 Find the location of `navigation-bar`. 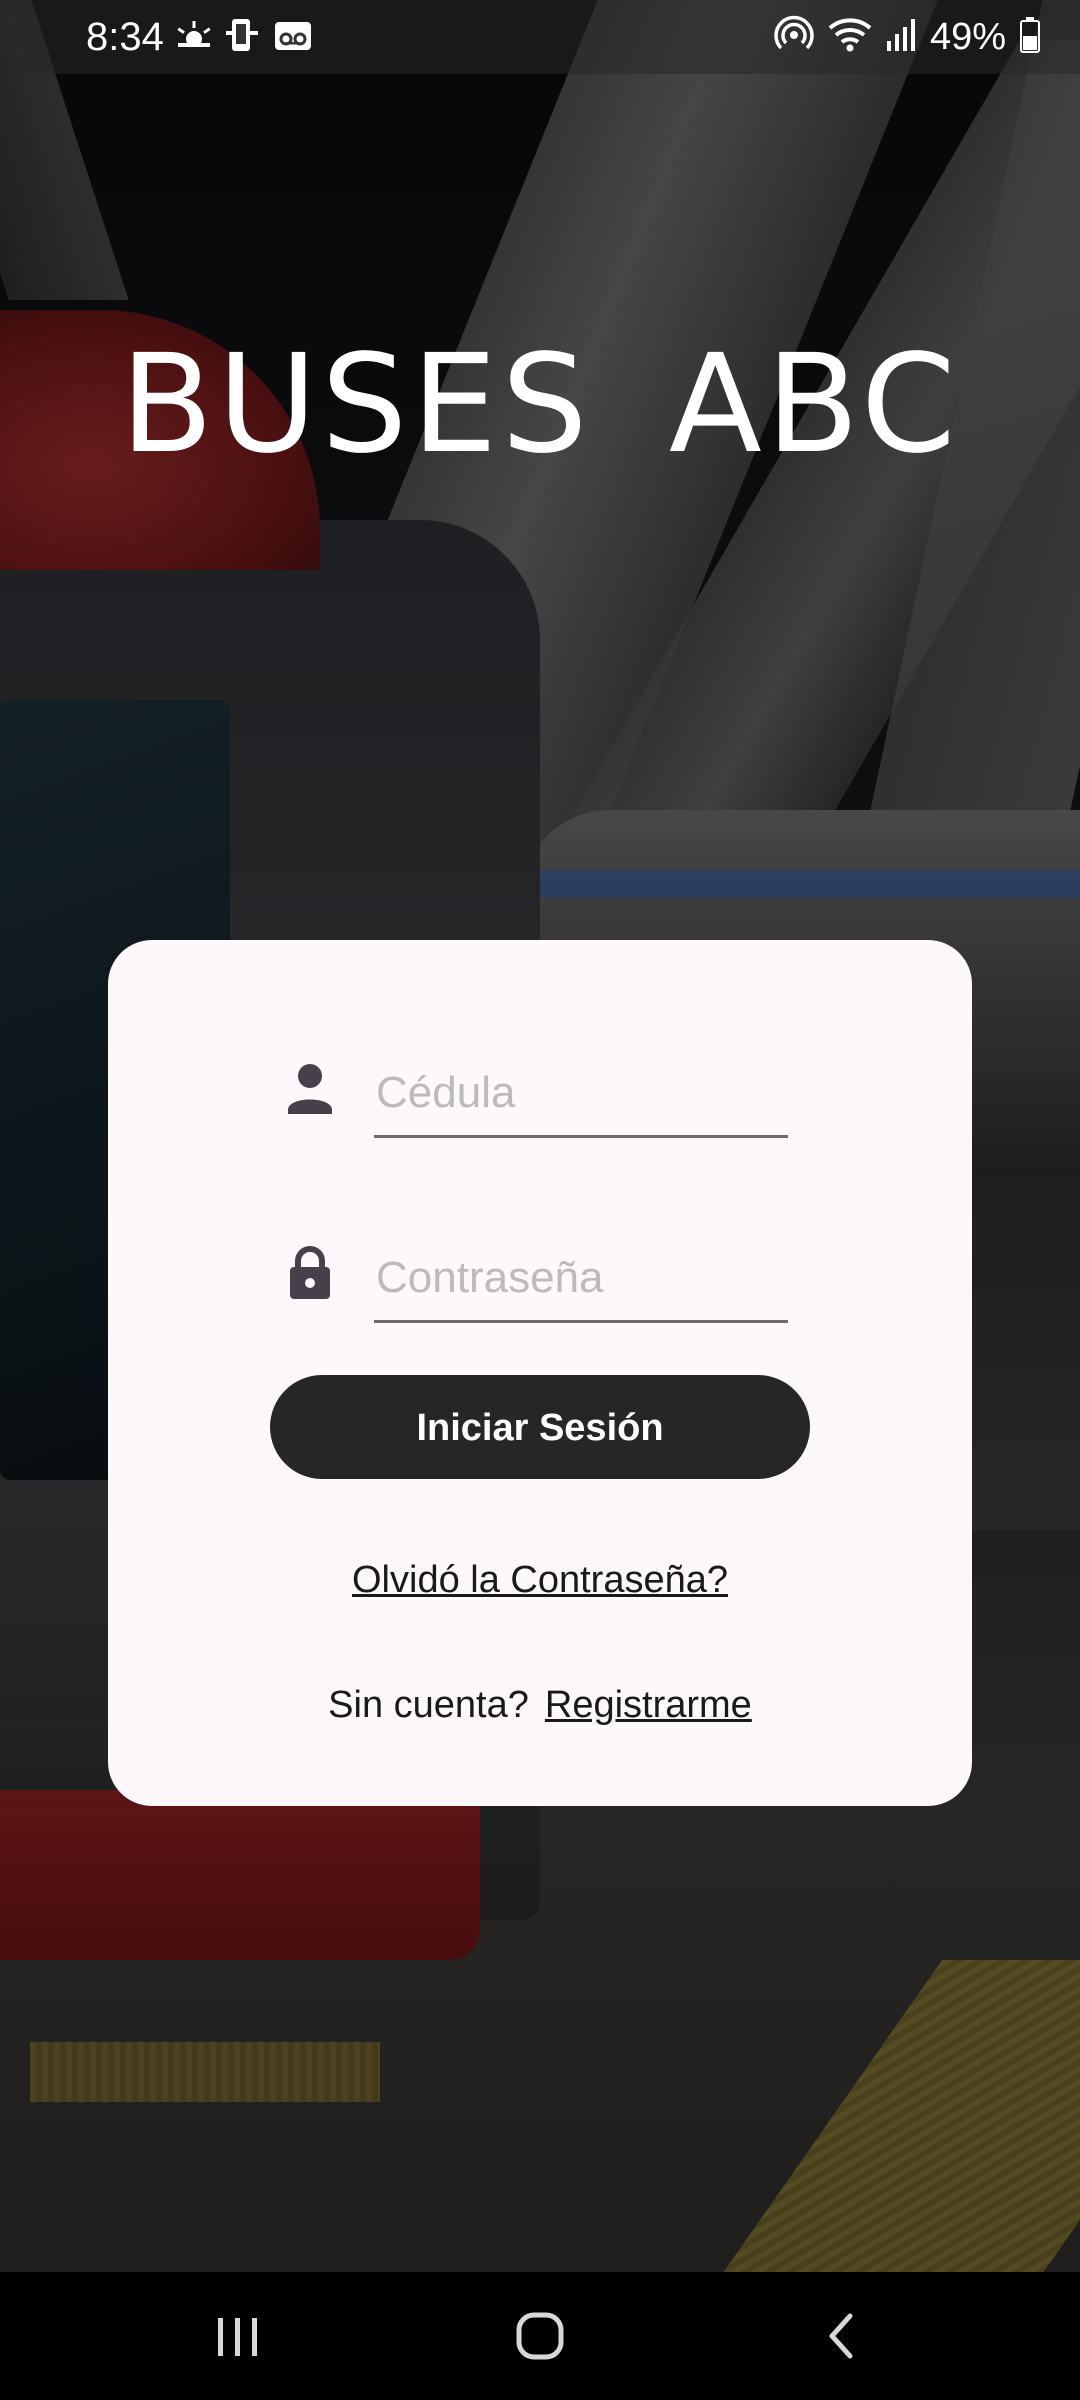

navigation-bar is located at coordinates (540, 2336).